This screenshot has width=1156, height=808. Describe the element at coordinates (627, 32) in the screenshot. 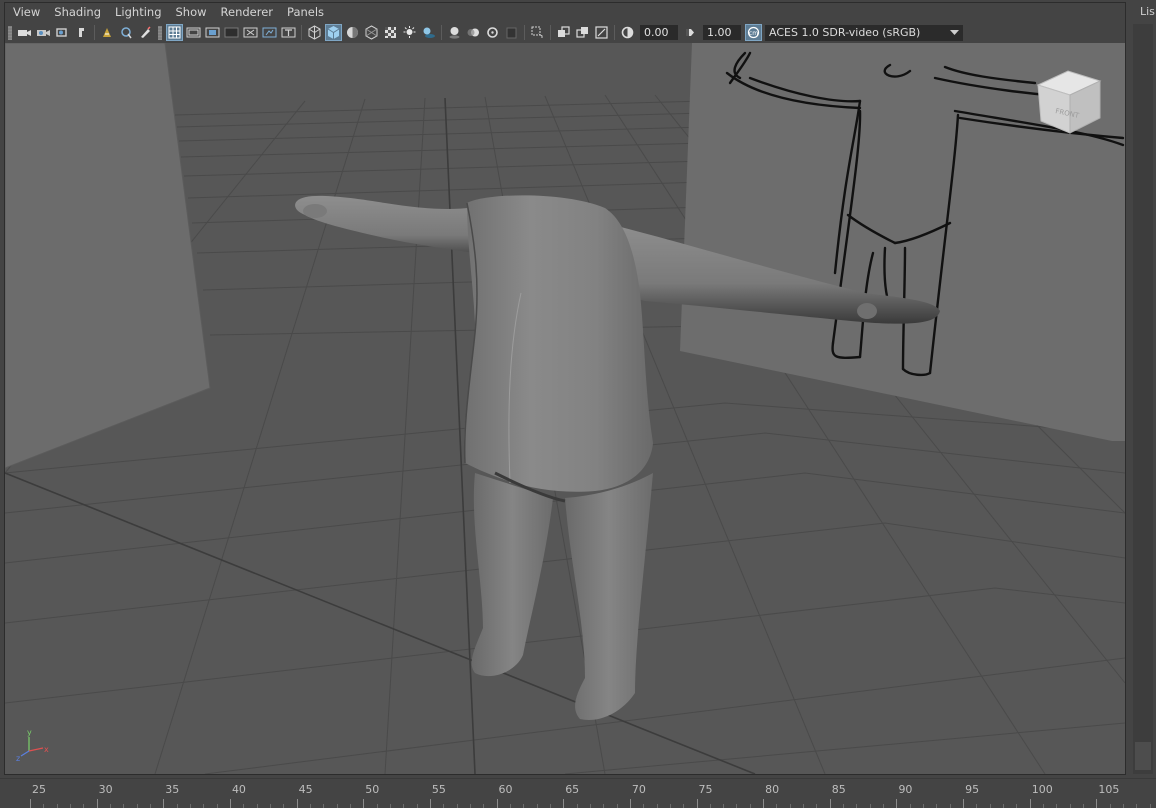

I see `exposure-icon` at that location.